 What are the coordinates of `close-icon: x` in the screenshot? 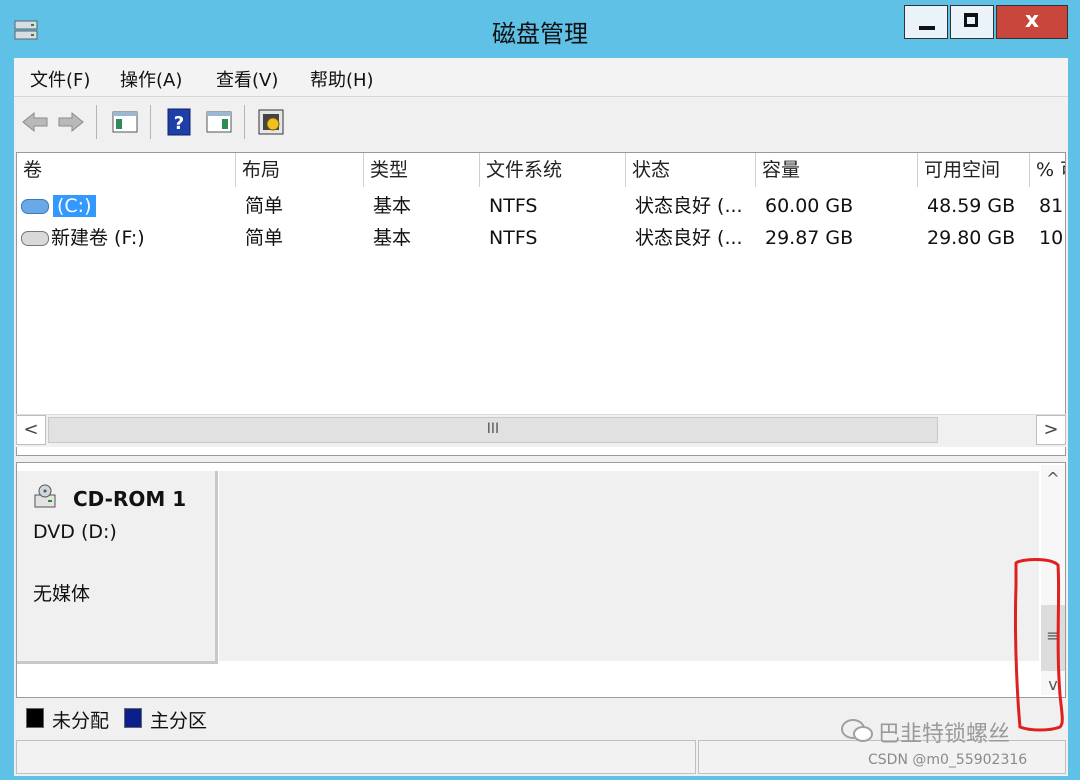 It's located at (1032, 20).